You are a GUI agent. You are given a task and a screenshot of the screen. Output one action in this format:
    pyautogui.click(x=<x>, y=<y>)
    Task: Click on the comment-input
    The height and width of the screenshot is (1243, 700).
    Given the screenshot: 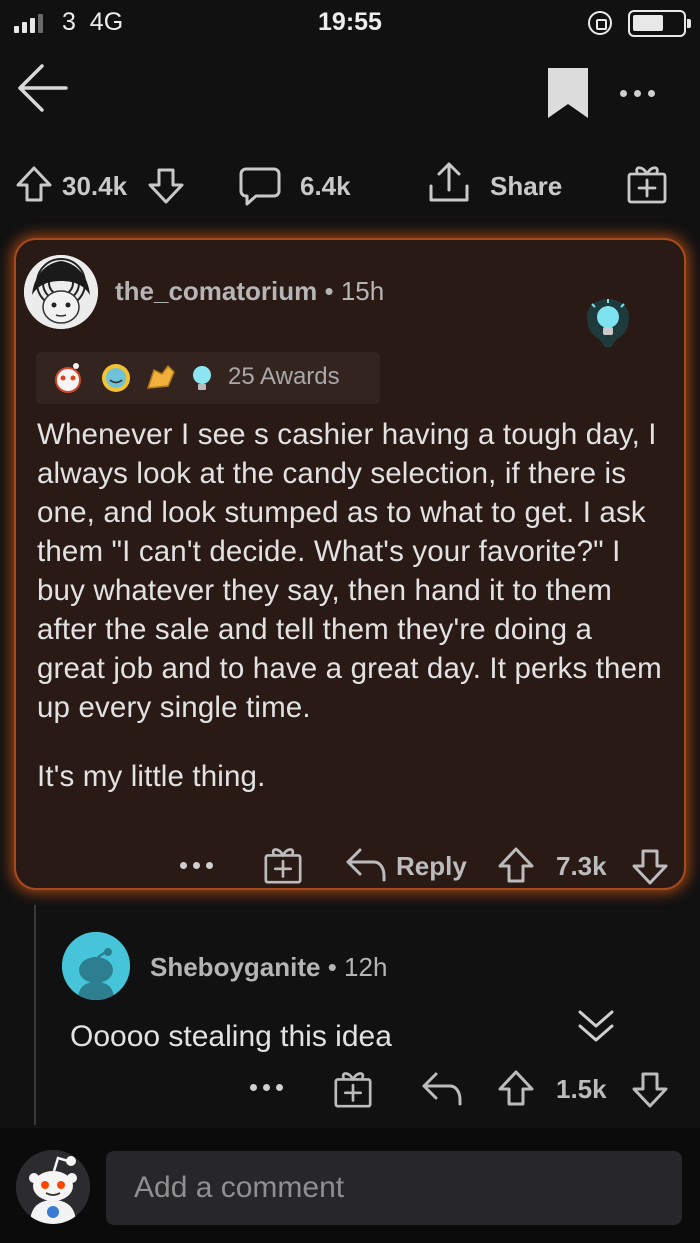 What is the action you would take?
    pyautogui.click(x=394, y=1188)
    